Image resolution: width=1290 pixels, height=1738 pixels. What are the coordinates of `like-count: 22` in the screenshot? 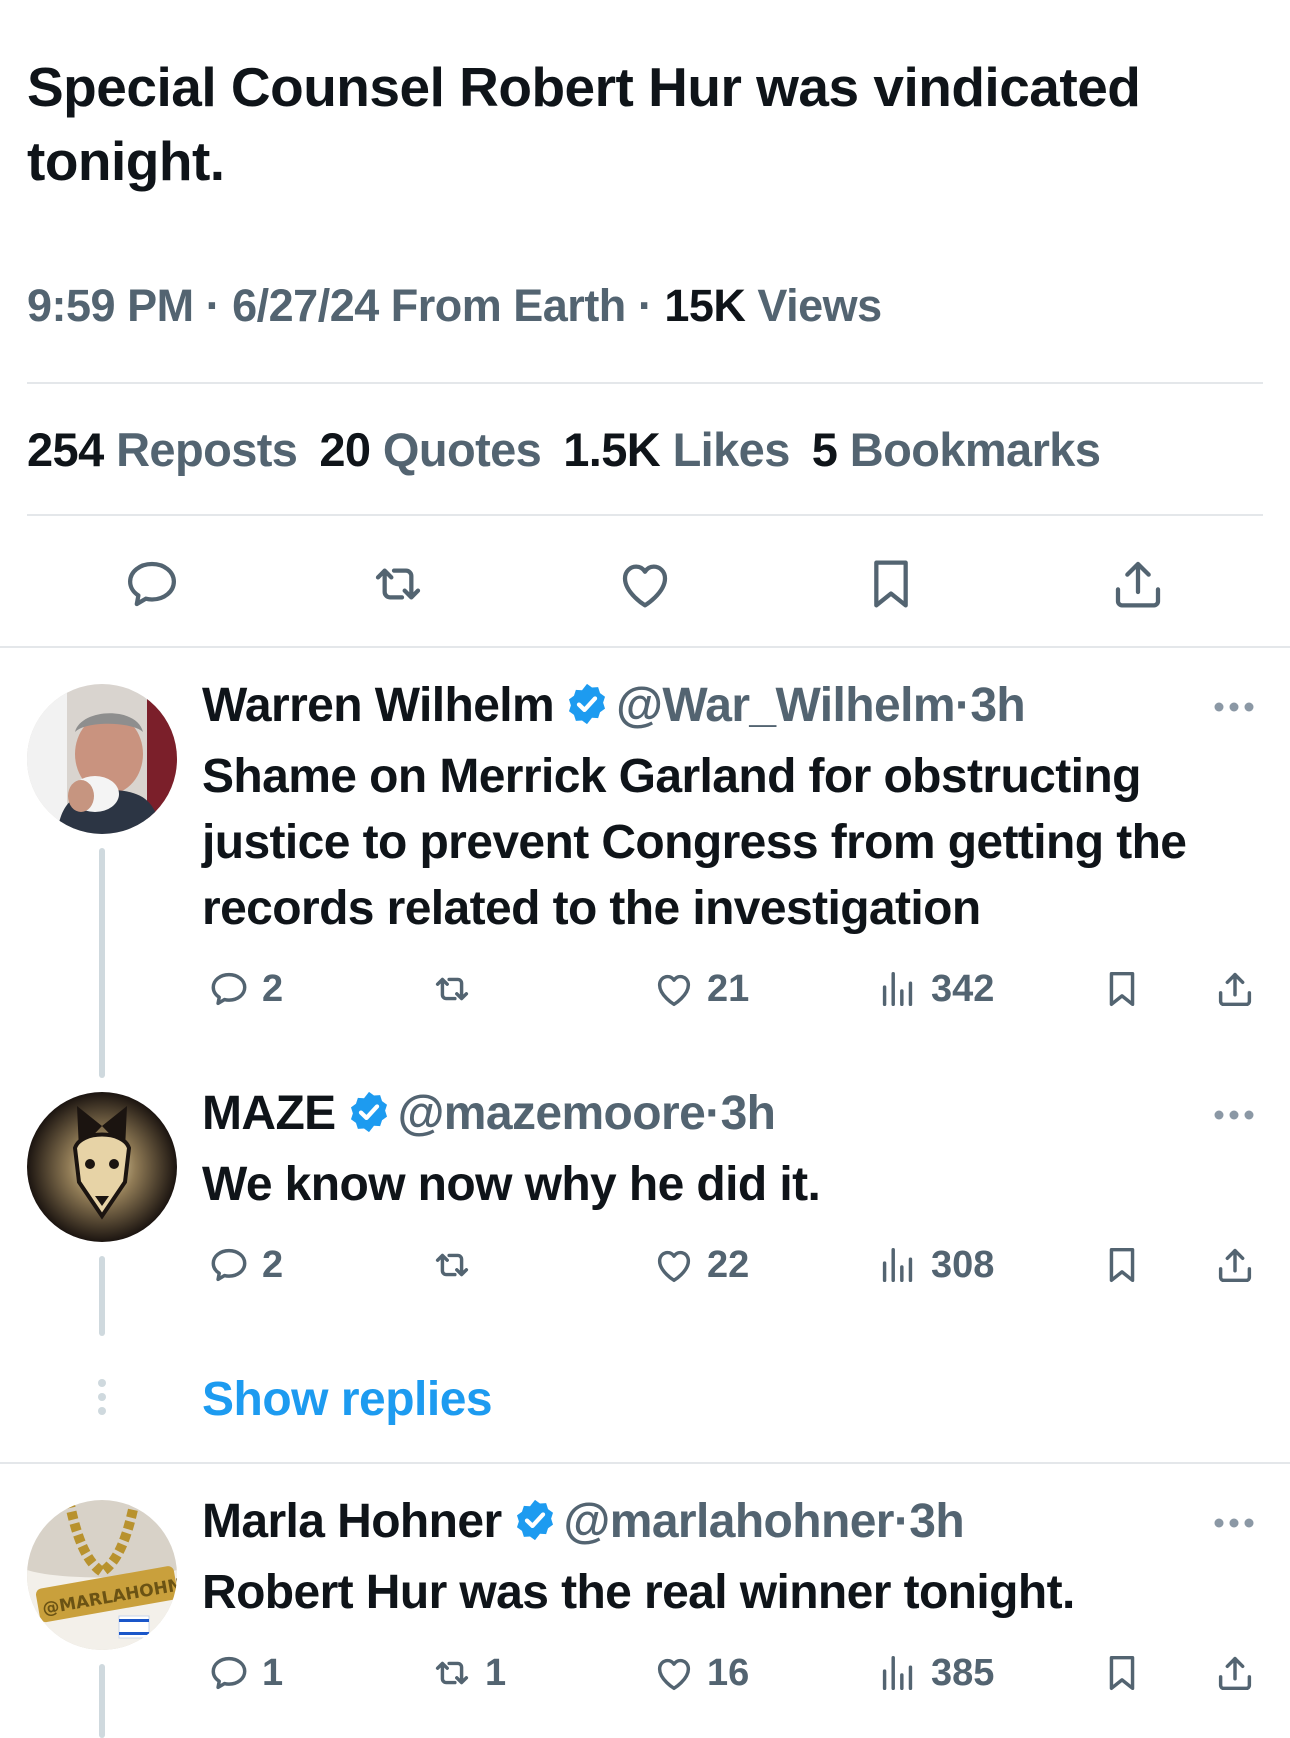 It's located at (728, 1264).